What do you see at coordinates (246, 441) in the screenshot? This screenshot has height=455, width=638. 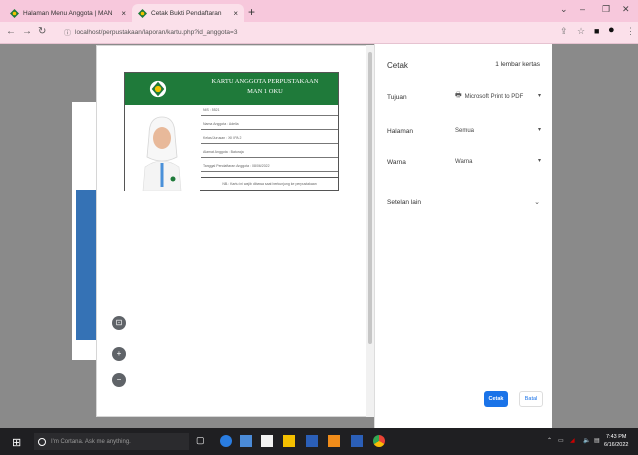 I see `file-explorer-icon` at bounding box center [246, 441].